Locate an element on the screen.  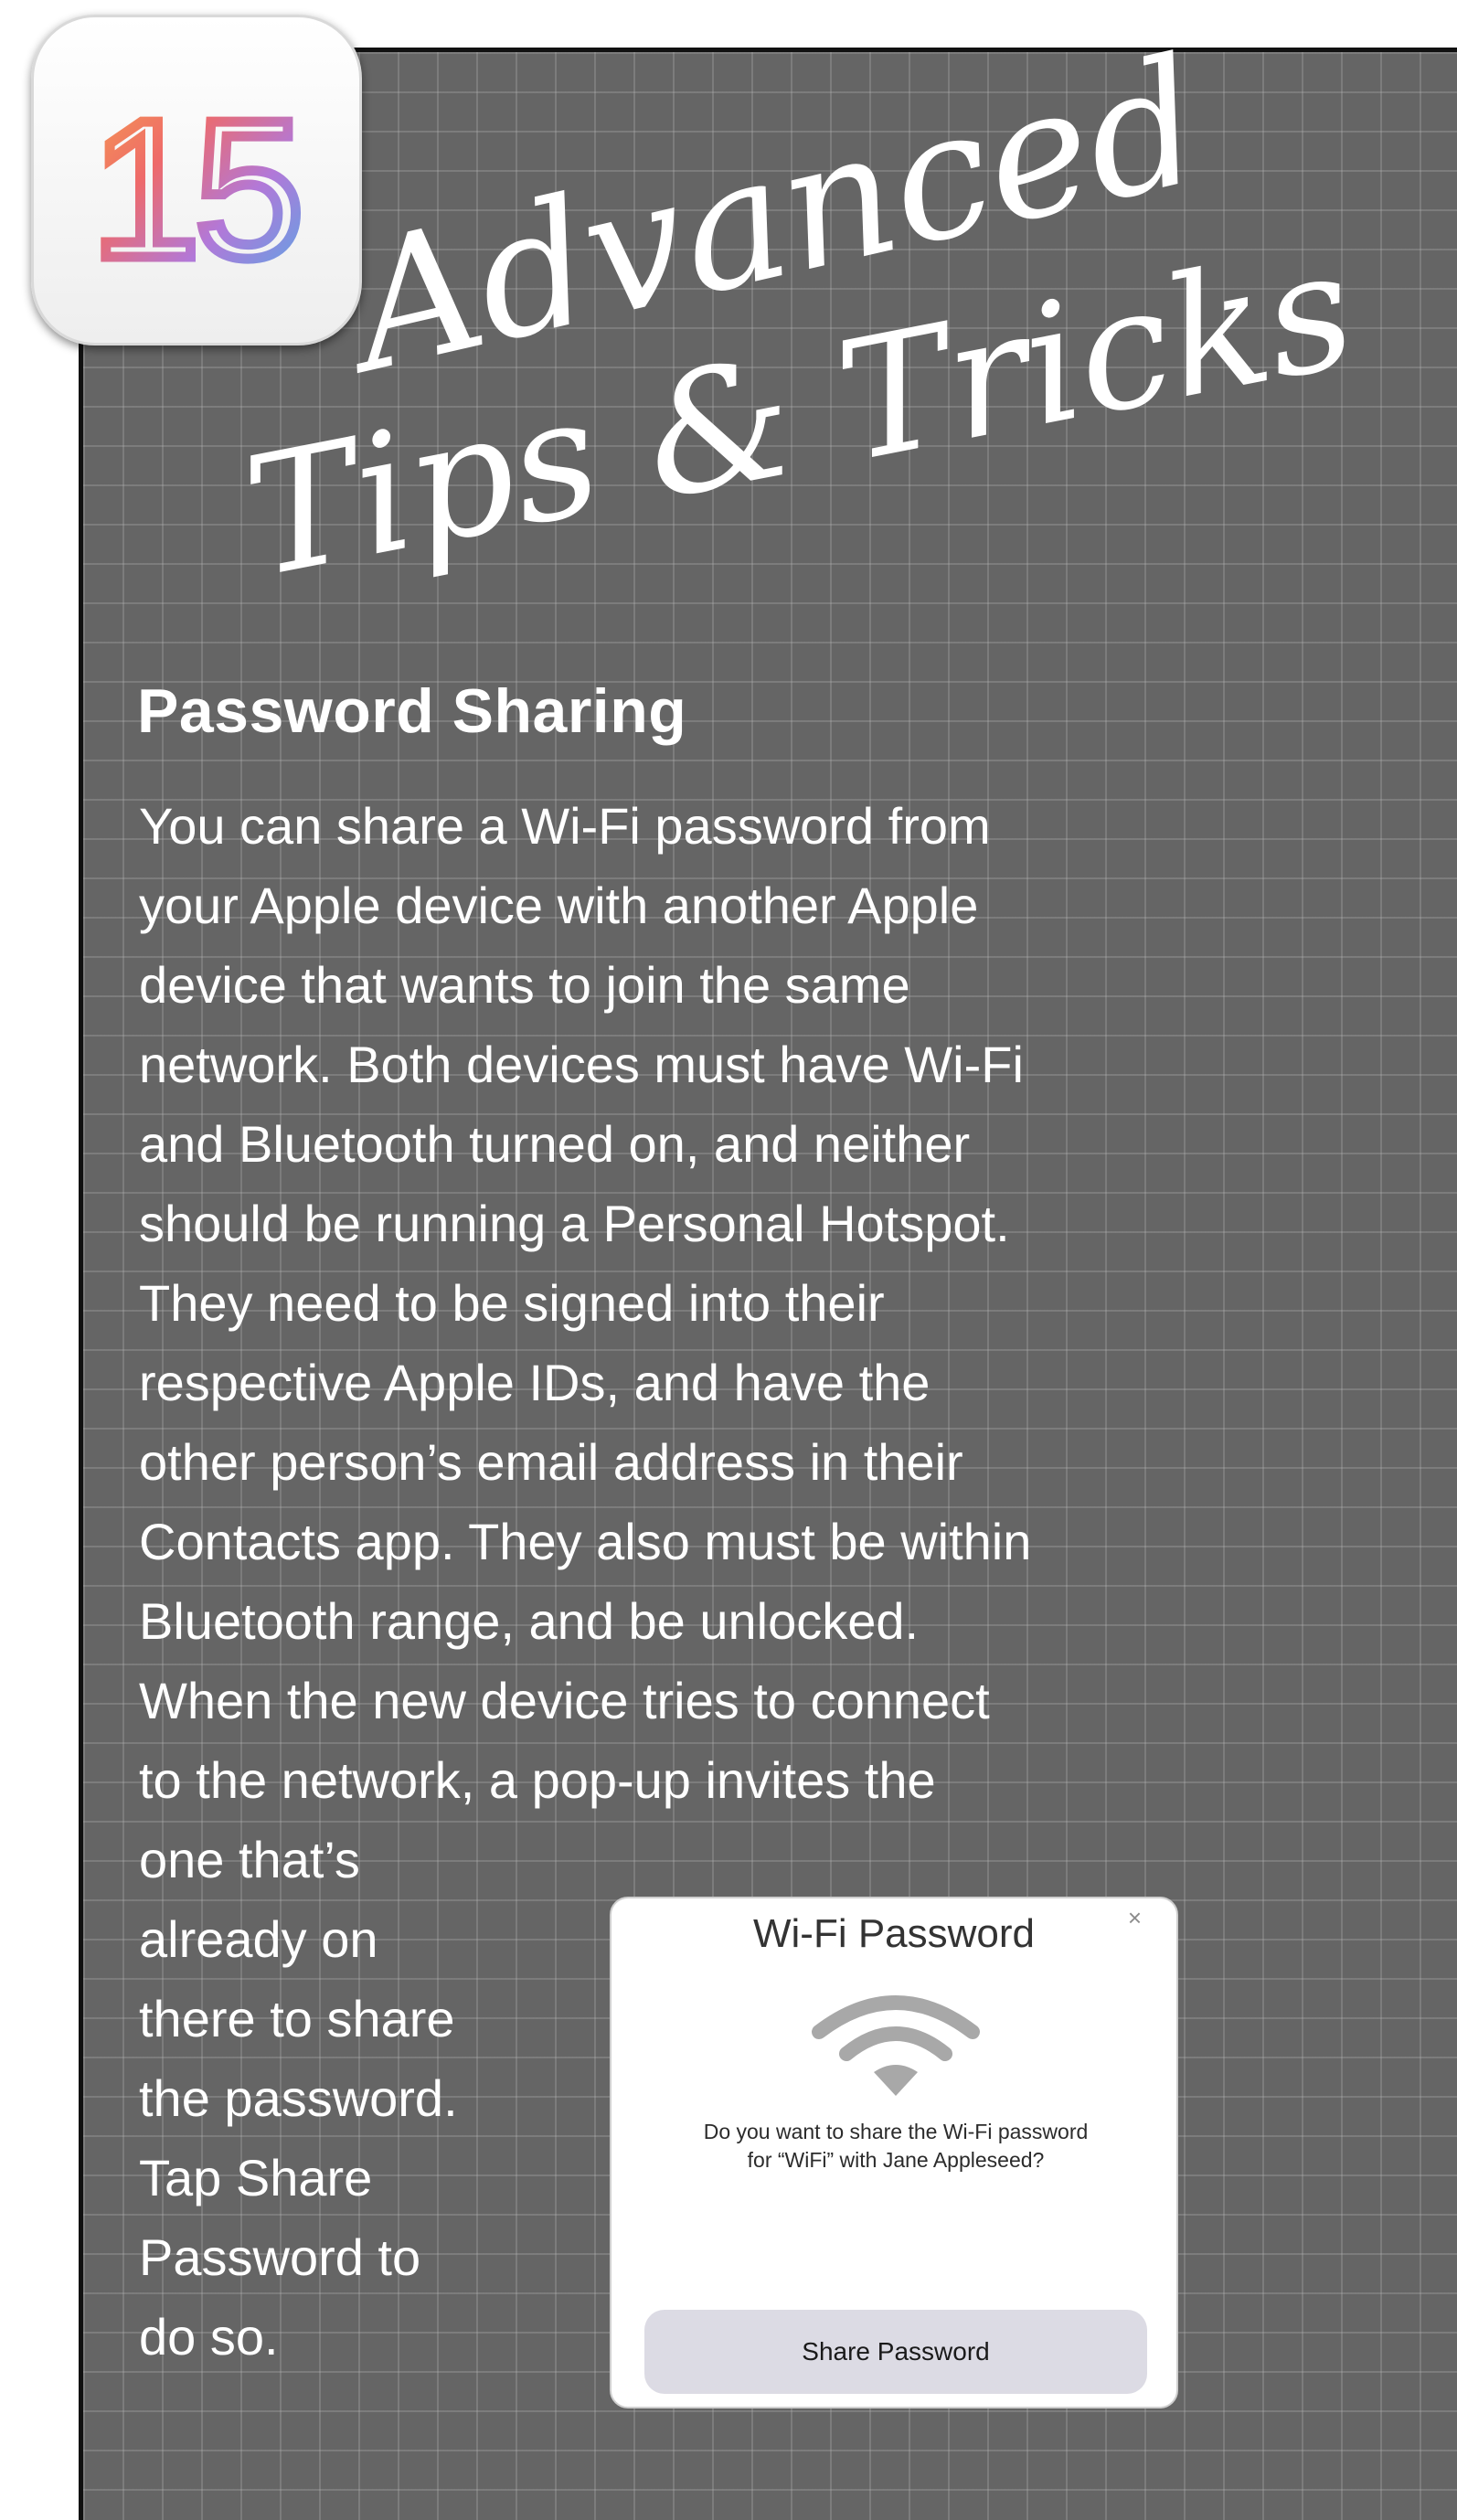
body-line: and Bluetooth turned on, and neither is located at coordinates (555, 1144).